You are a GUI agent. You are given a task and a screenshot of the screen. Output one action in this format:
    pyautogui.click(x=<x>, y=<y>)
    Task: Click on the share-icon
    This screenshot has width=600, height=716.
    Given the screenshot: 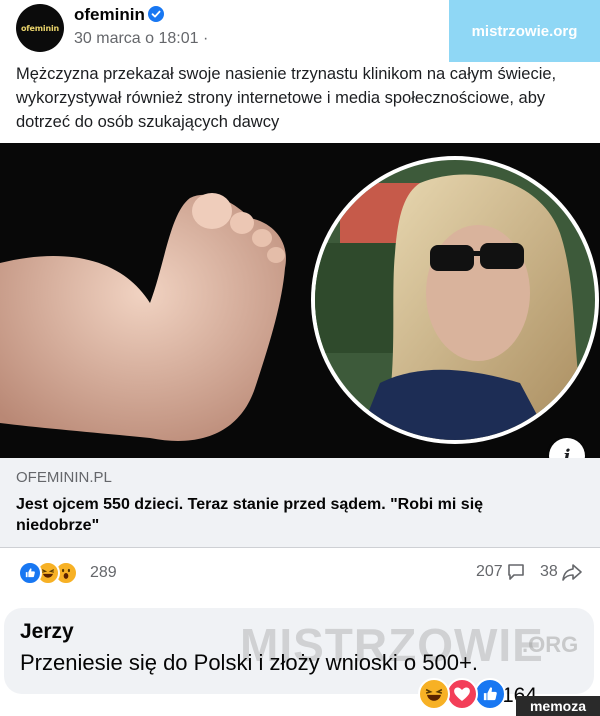 What is the action you would take?
    pyautogui.click(x=572, y=572)
    